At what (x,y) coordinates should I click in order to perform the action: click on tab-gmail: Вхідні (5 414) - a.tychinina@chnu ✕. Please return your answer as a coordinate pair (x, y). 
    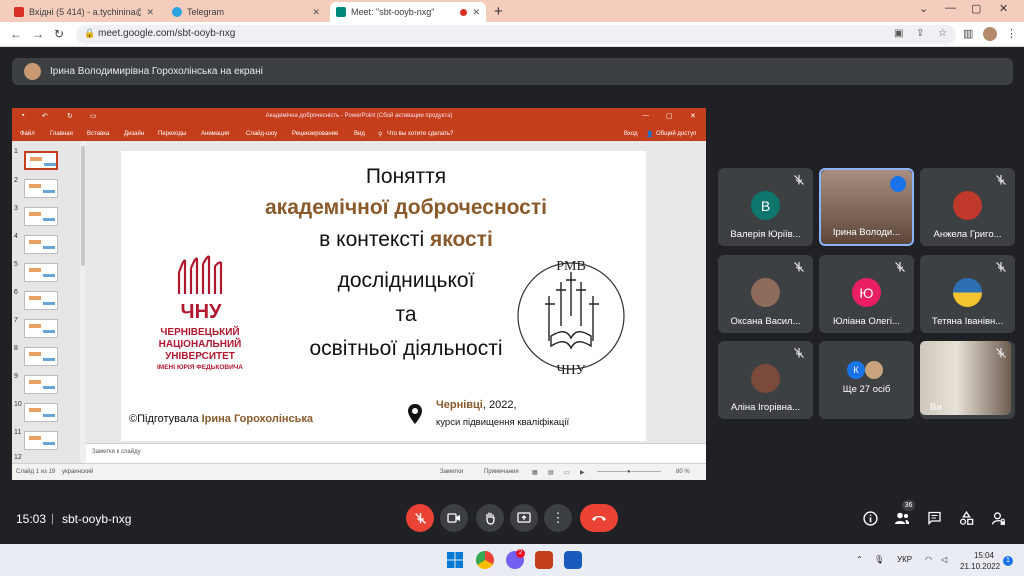
    Looking at the image, I should click on (84, 12).